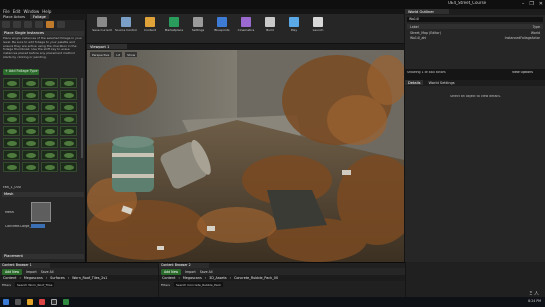 This screenshot has width=545, height=307. Describe the element at coordinates (427, 11) in the screenshot. I see `tab-world-outliner: World Outliner` at that location.